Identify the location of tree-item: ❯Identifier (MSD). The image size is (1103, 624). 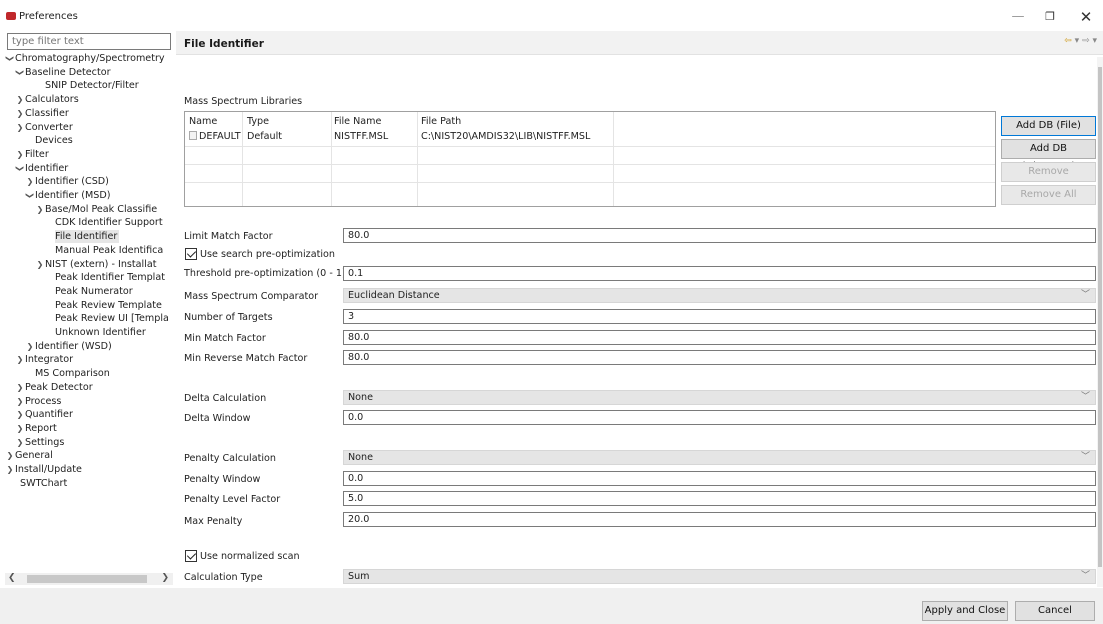
(68, 195).